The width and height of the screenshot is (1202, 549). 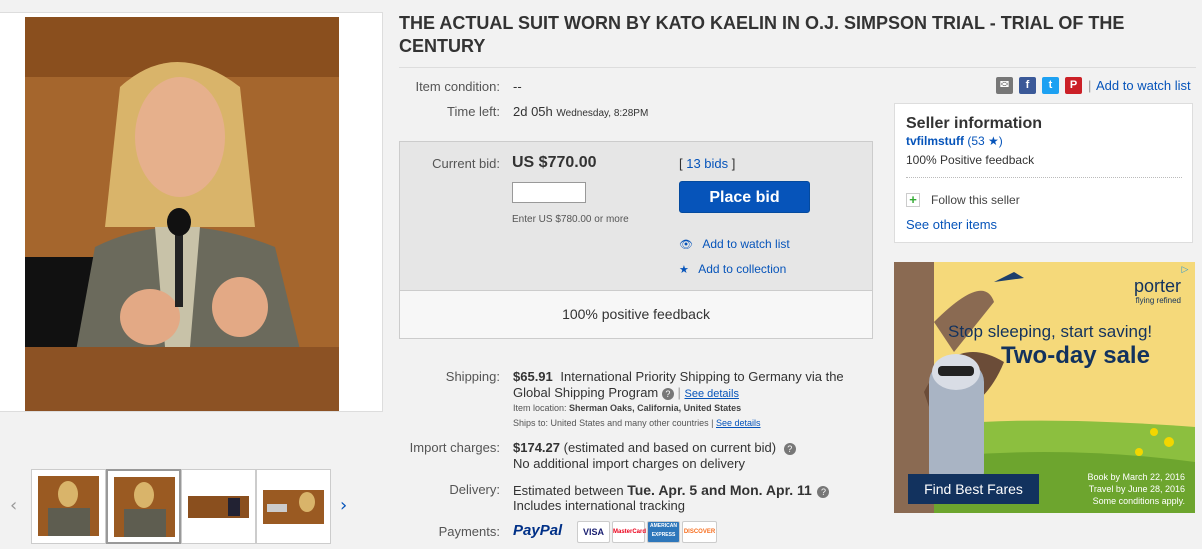 What do you see at coordinates (1157, 286) in the screenshot?
I see `ad-brand: porter` at bounding box center [1157, 286].